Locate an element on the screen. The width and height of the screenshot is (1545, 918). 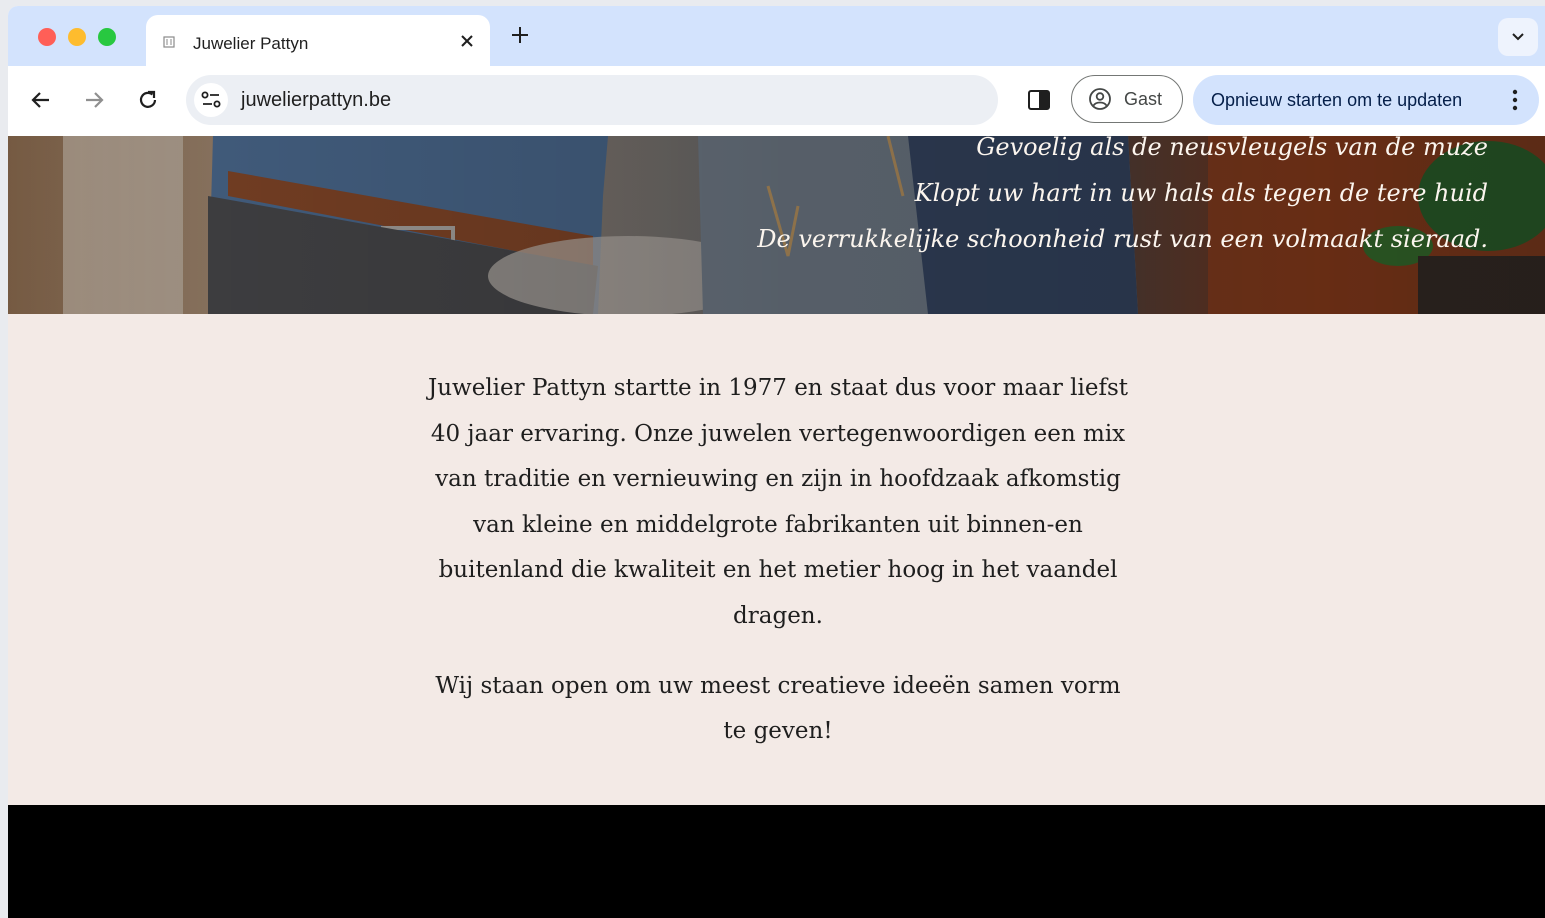
back-icon is located at coordinates (41, 100).